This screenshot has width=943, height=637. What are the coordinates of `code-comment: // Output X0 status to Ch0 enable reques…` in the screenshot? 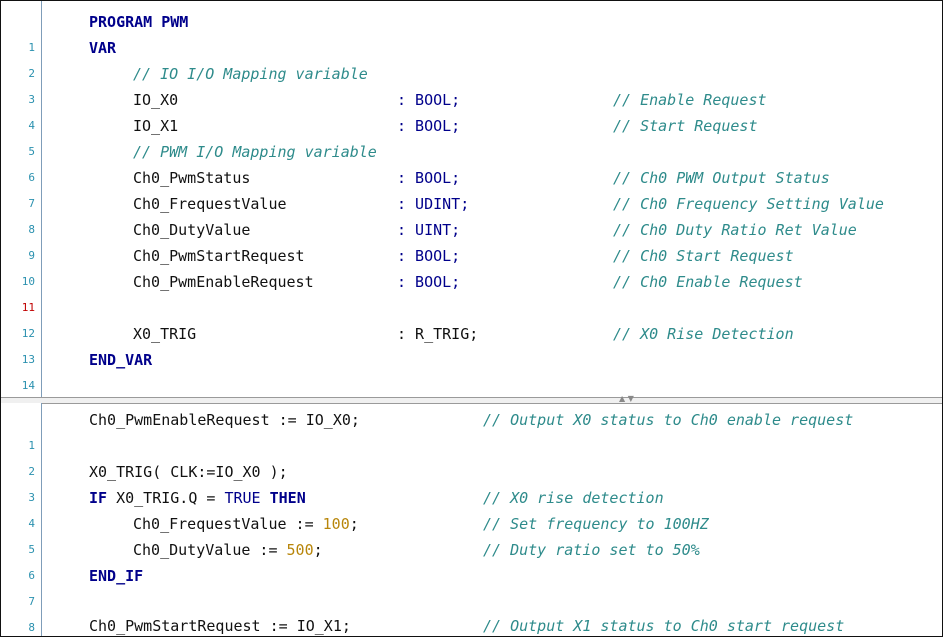 It's located at (668, 420).